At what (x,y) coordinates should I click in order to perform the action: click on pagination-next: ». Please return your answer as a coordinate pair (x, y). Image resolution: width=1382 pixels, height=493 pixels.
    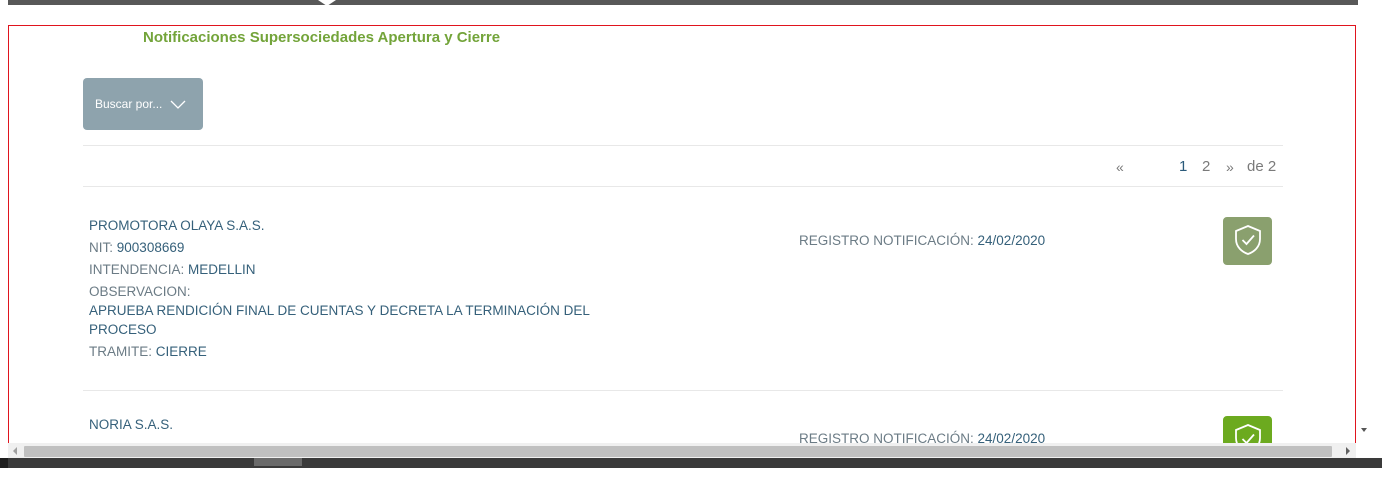
    Looking at the image, I should click on (1230, 167).